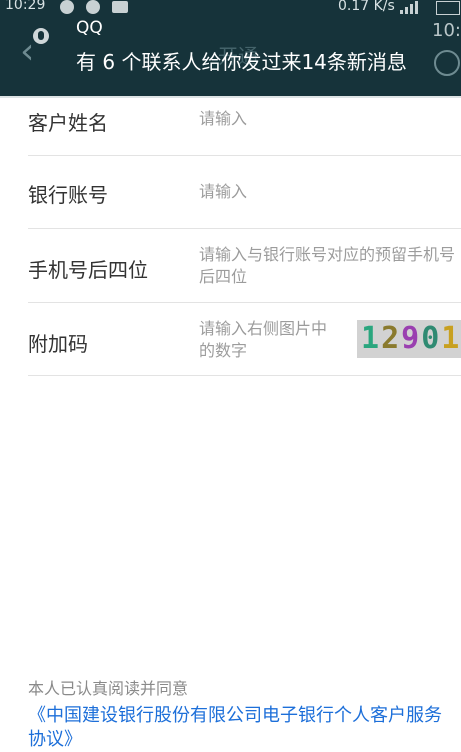 This screenshot has height=752, width=461. I want to click on customer-name-input: 请输入, so click(223, 119).